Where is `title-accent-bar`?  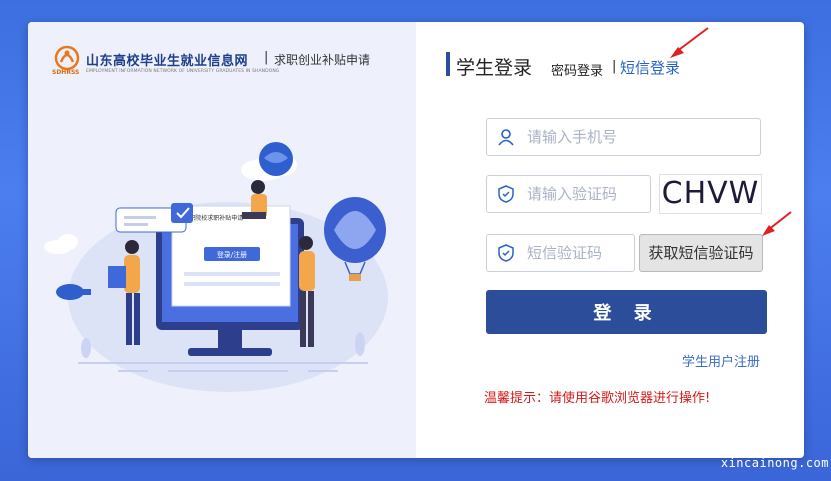
title-accent-bar is located at coordinates (448, 64).